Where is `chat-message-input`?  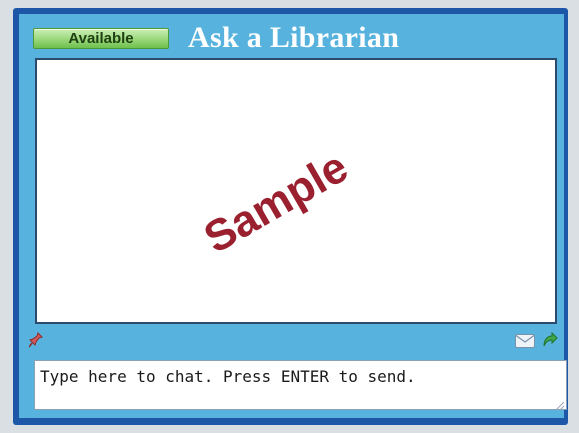
chat-message-input is located at coordinates (300, 385).